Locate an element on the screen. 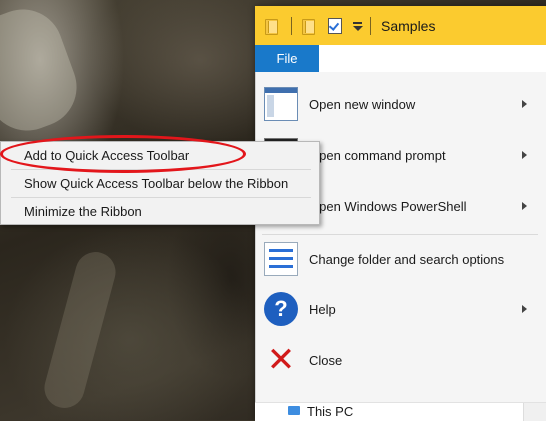 Image resolution: width=546 pixels, height=421 pixels. title-bar: Samples is located at coordinates (400, 25).